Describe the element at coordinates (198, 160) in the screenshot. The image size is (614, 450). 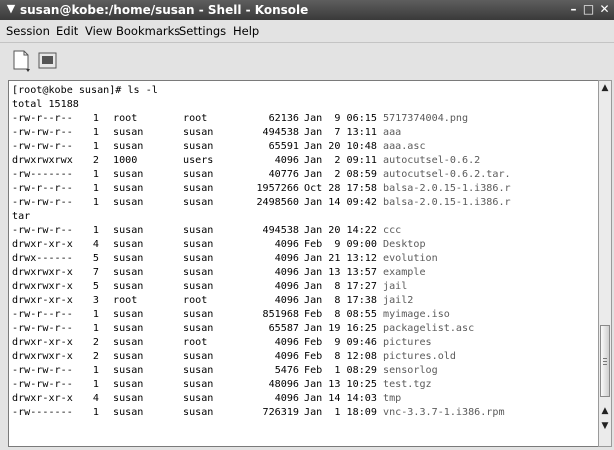
I see `cell-group: users` at that location.